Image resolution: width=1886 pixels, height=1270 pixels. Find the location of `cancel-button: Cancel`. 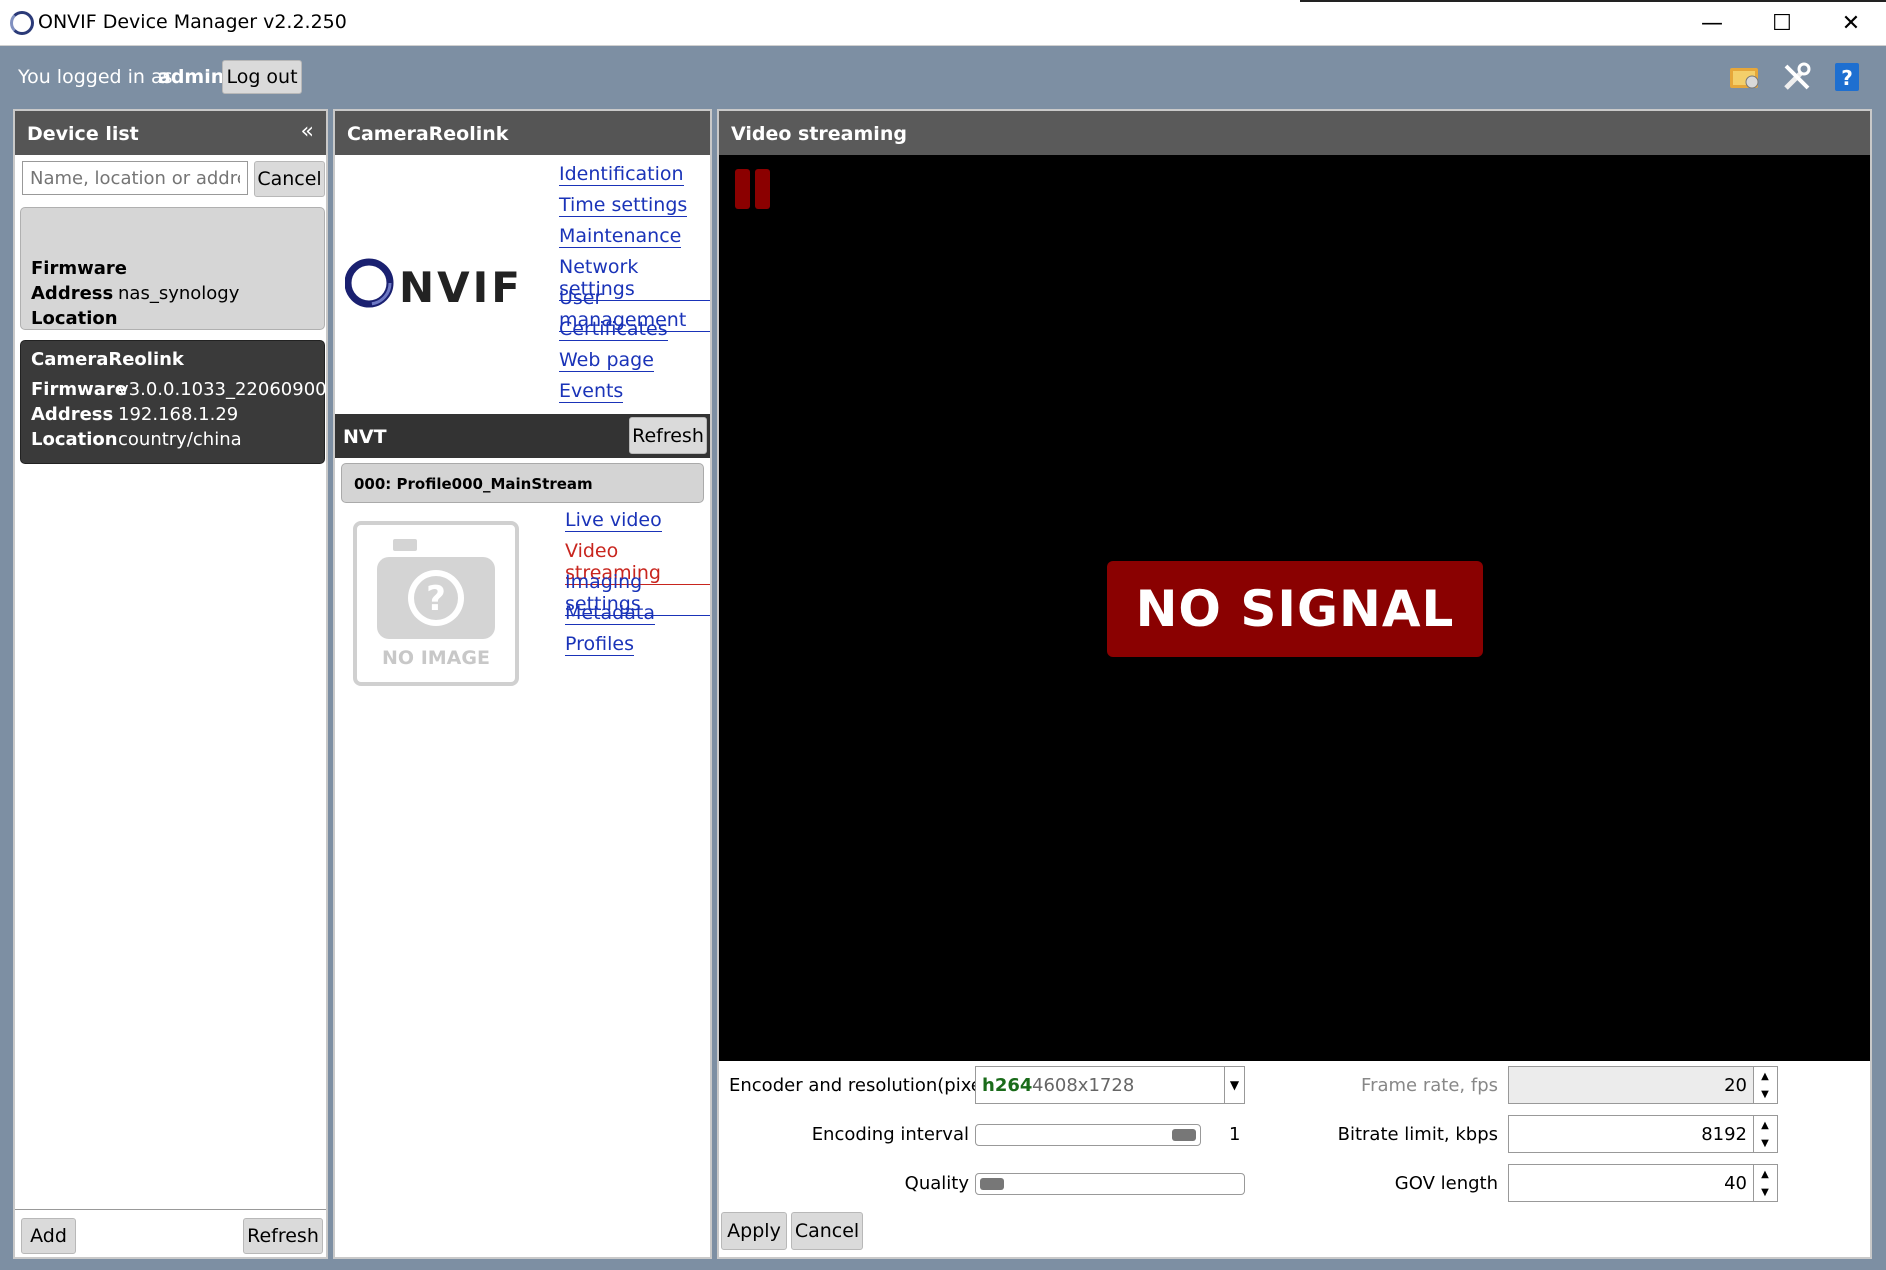

cancel-button: Cancel is located at coordinates (827, 1231).